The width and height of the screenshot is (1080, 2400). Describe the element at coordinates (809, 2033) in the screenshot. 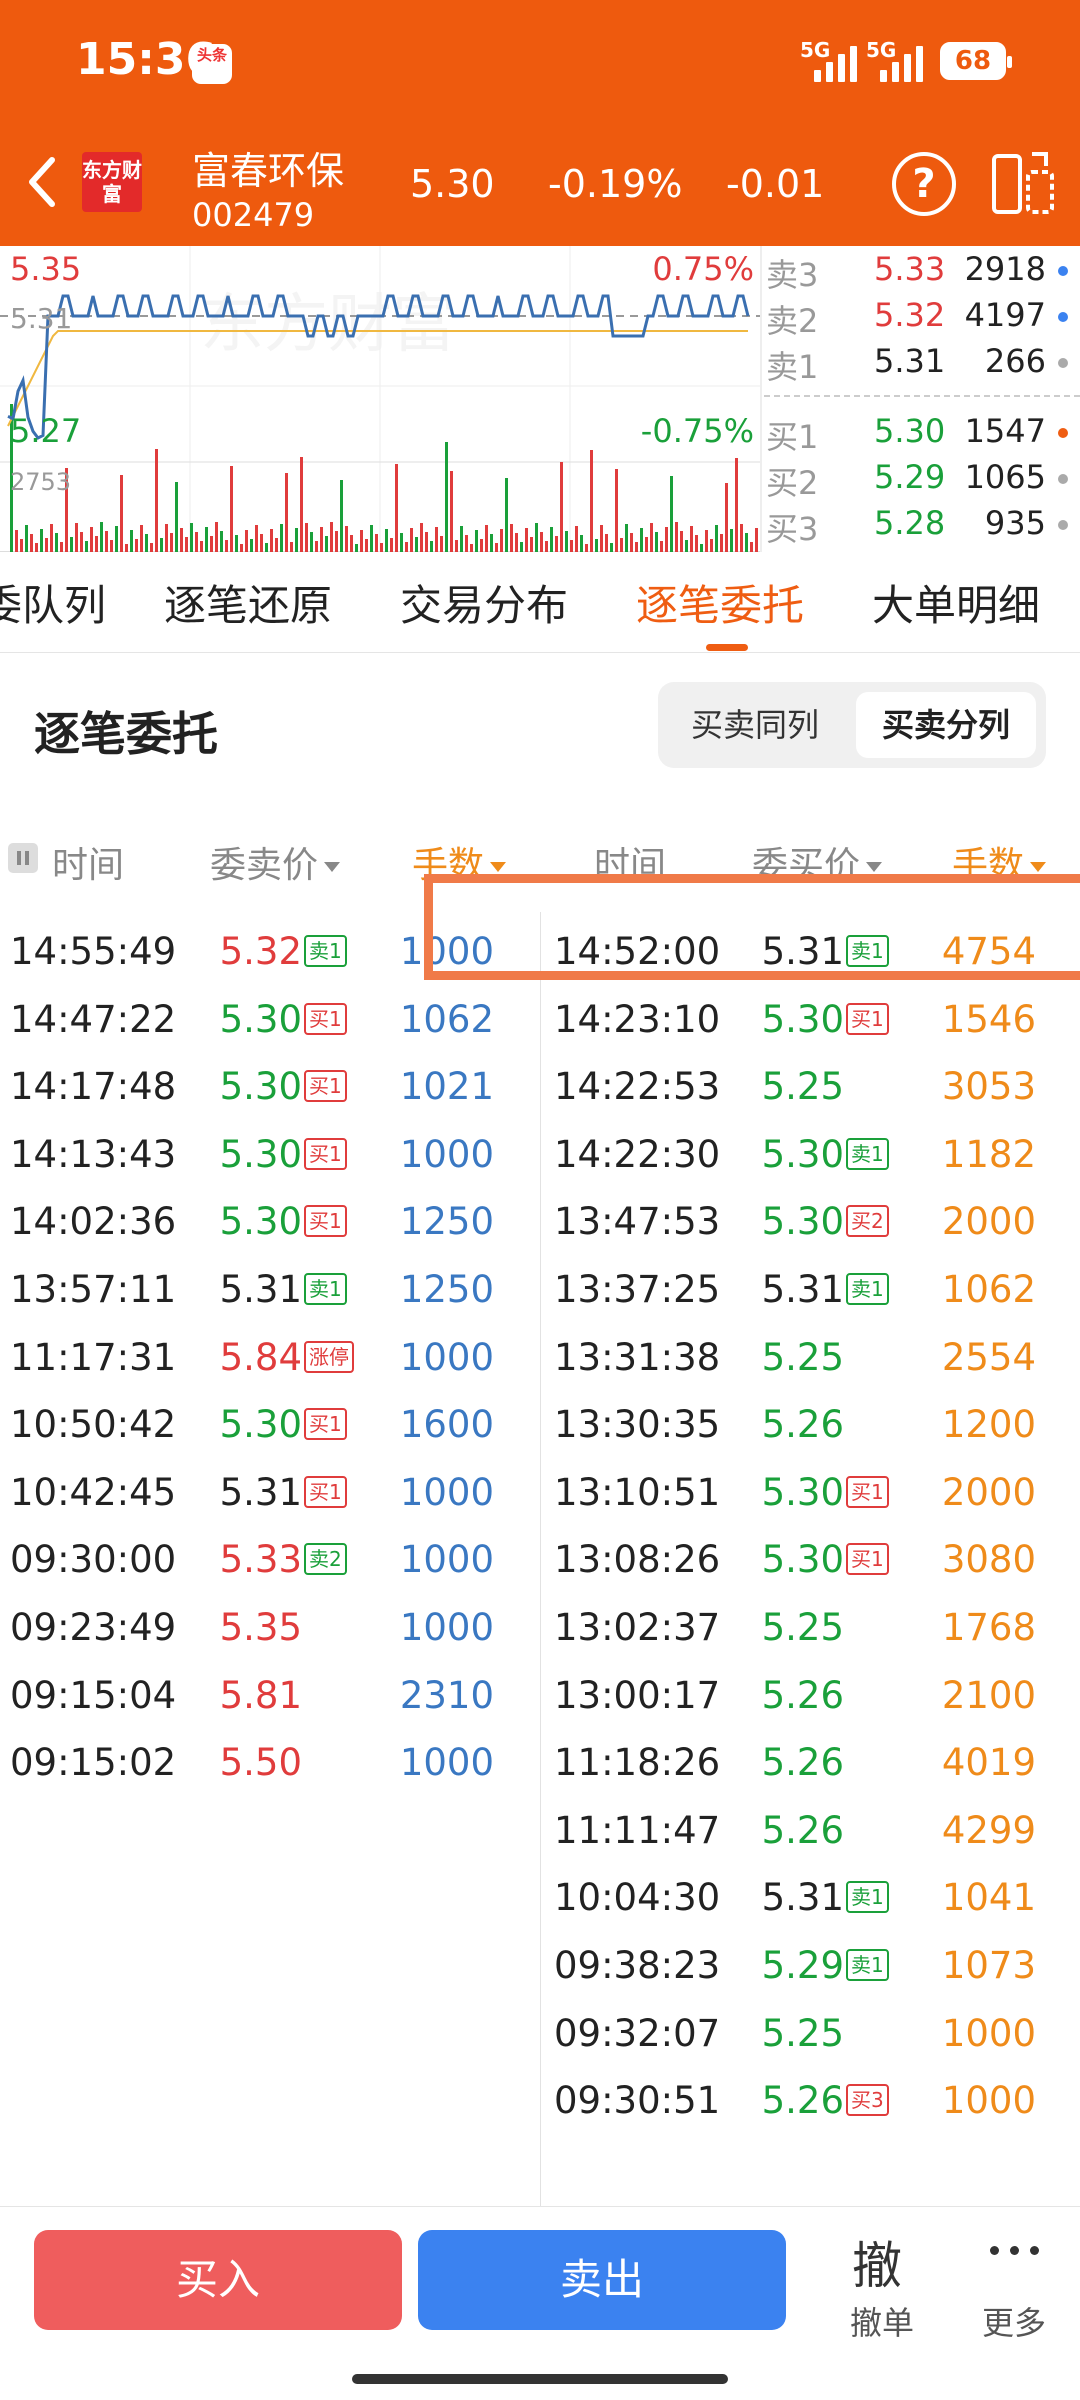

I see `order-row: 09:32:07 5.25 1000` at that location.